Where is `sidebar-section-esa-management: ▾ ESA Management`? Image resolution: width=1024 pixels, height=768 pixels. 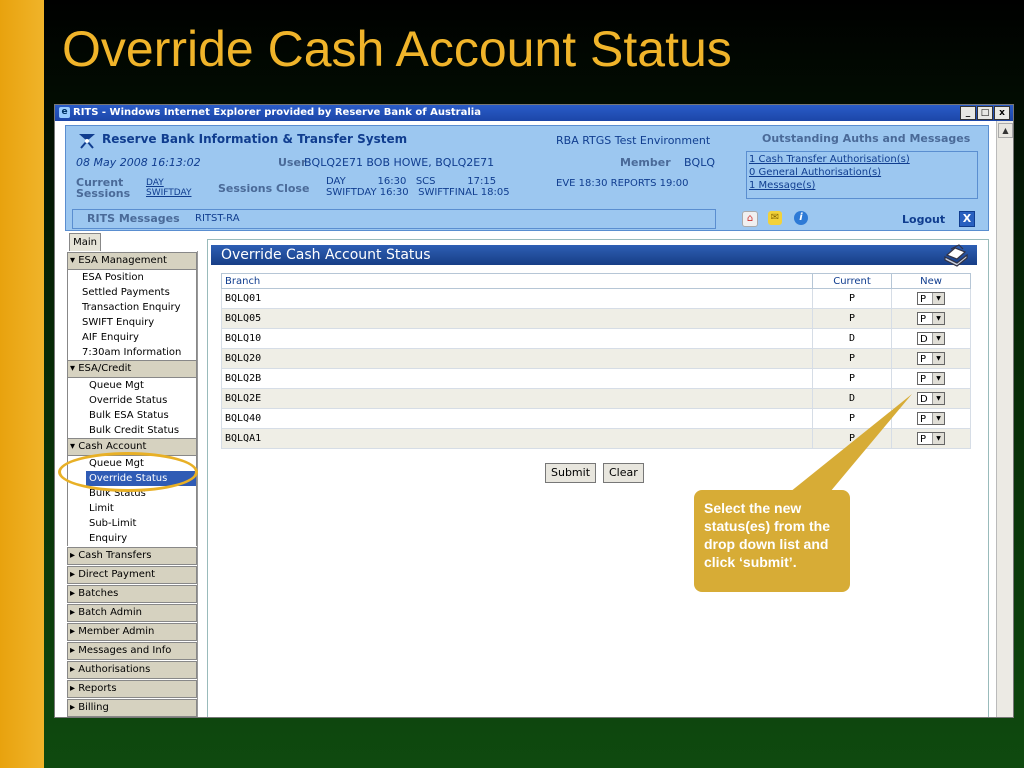
sidebar-section-esa-management: ▾ ESA Management is located at coordinates (132, 261).